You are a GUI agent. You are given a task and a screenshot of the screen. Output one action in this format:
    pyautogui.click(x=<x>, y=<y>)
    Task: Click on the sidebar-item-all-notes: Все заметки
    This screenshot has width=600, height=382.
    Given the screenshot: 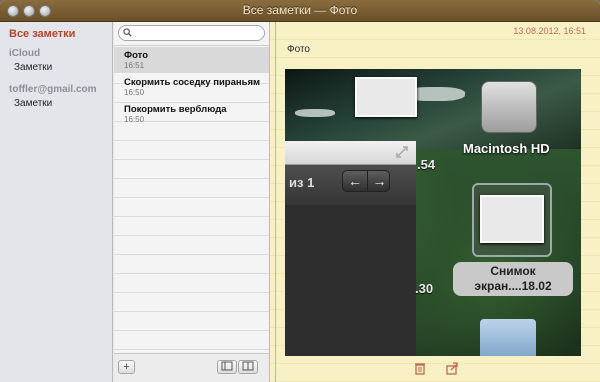 What is the action you would take?
    pyautogui.click(x=42, y=34)
    